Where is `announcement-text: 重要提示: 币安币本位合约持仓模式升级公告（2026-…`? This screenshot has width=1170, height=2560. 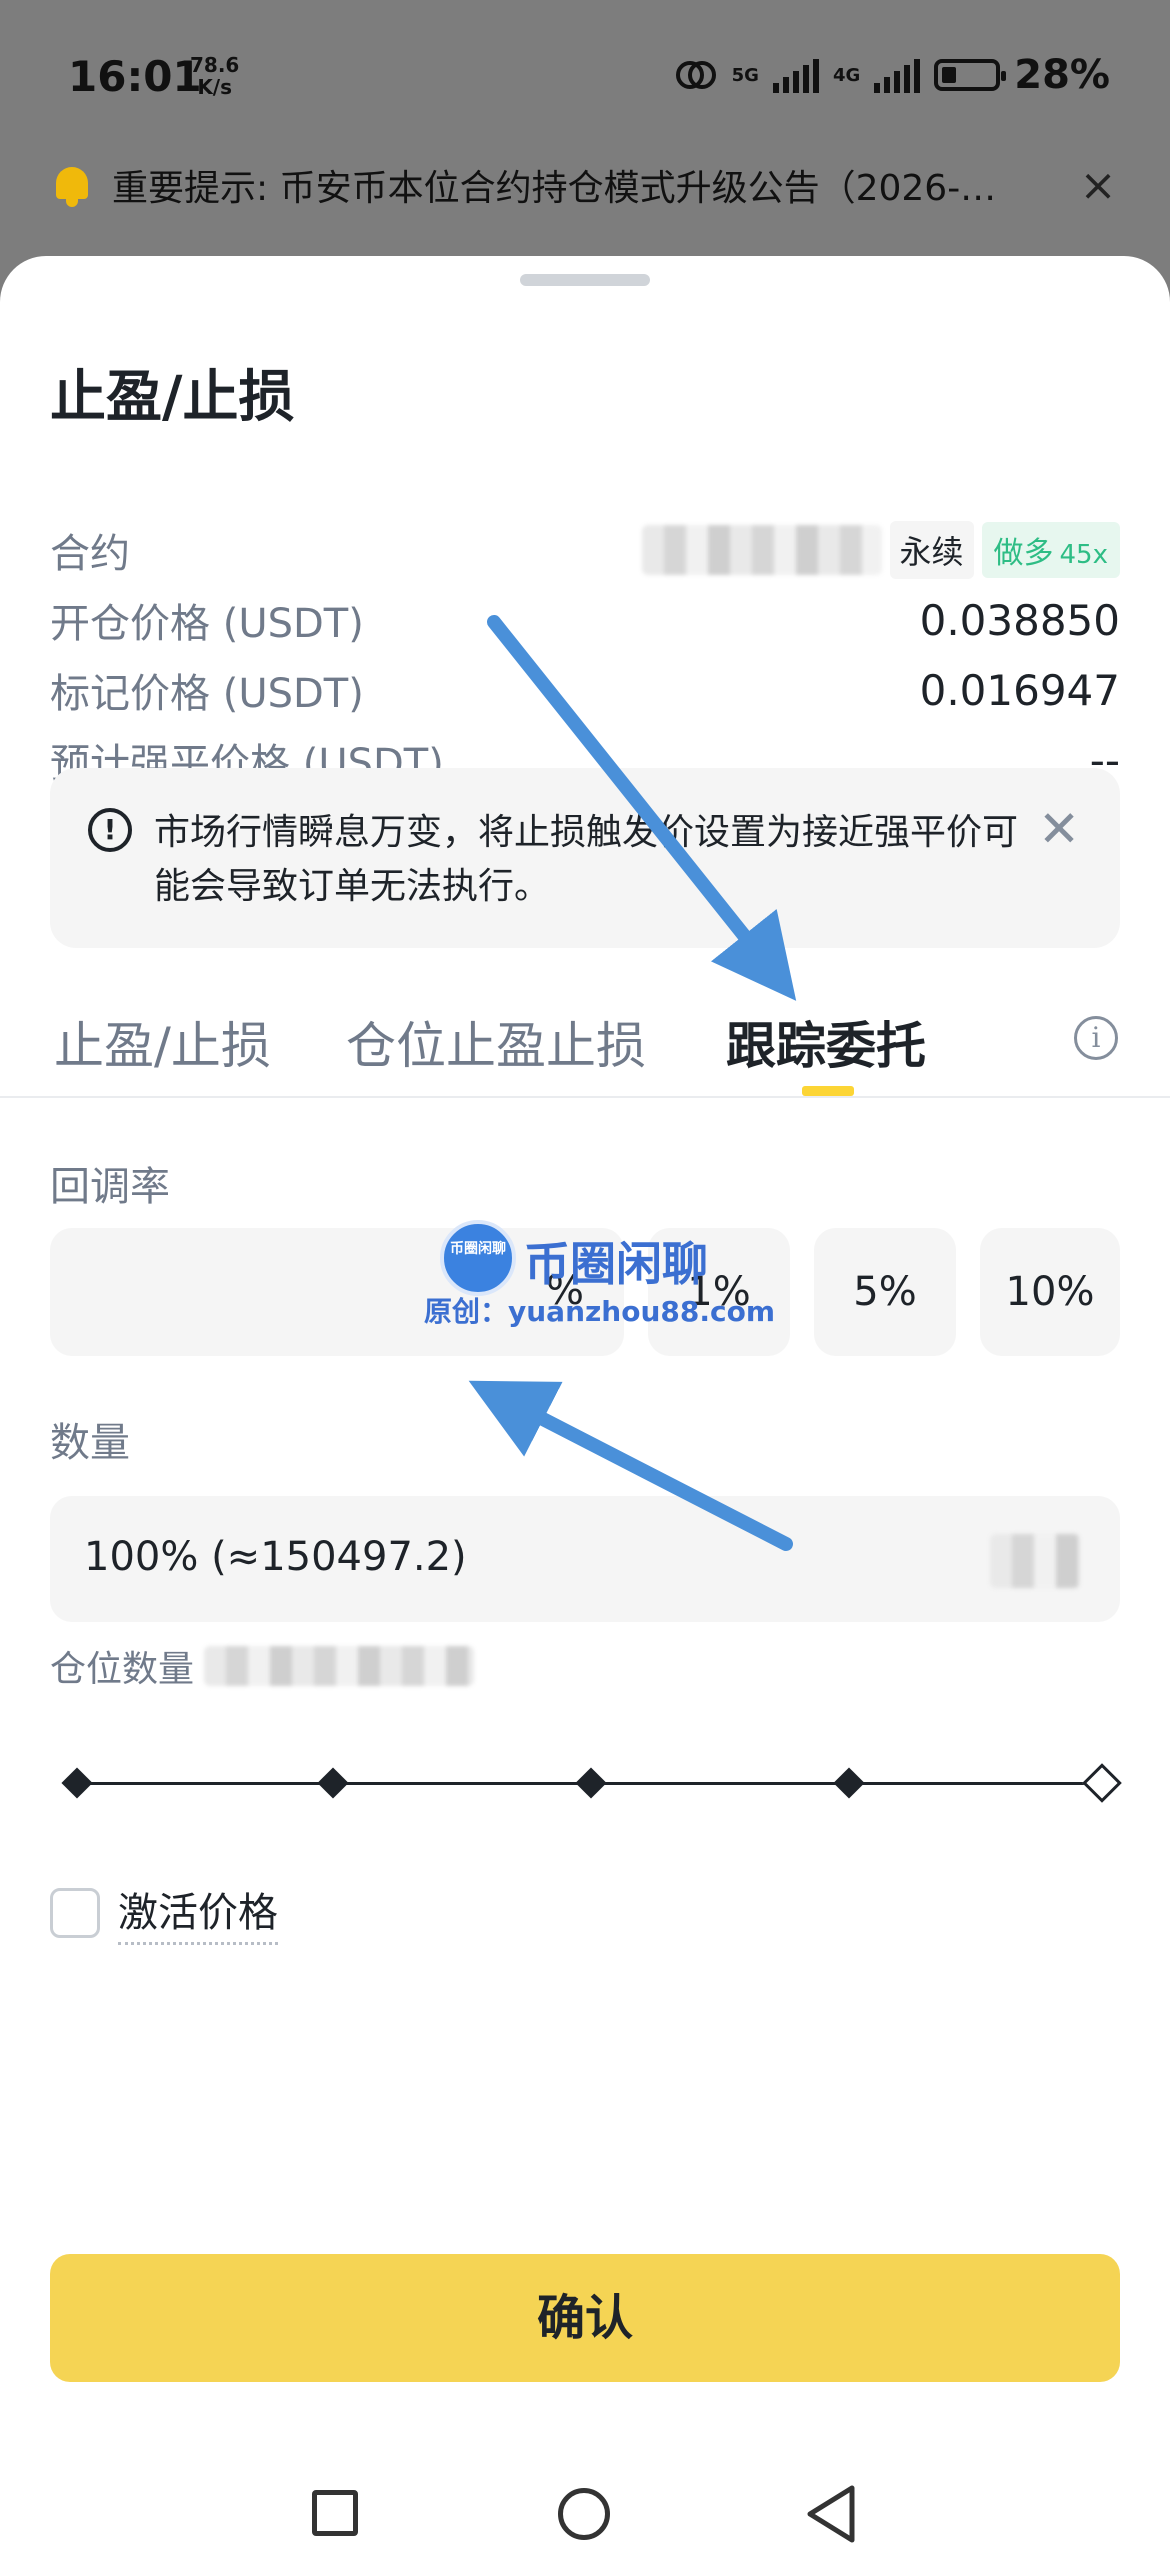
announcement-text: 重要提示: 币安币本位合约持仓模式升级公告（2026-… is located at coordinates (584, 185).